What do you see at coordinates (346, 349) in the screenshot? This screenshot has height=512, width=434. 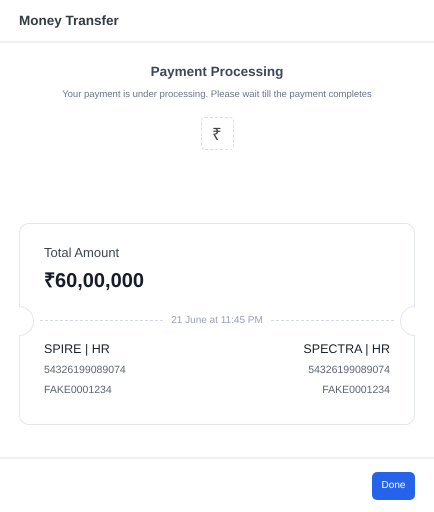 I see `receiver-name: SPECTRA | HR` at bounding box center [346, 349].